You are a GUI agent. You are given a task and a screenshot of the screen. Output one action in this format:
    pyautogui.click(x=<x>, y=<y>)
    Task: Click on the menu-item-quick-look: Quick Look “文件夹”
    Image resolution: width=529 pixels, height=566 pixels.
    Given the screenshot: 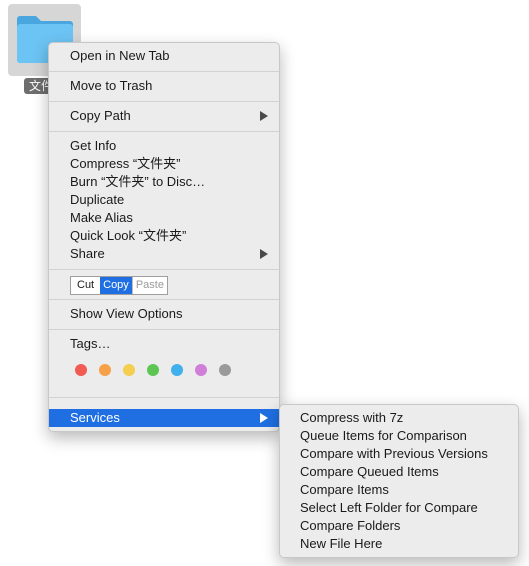 What is the action you would take?
    pyautogui.click(x=164, y=236)
    